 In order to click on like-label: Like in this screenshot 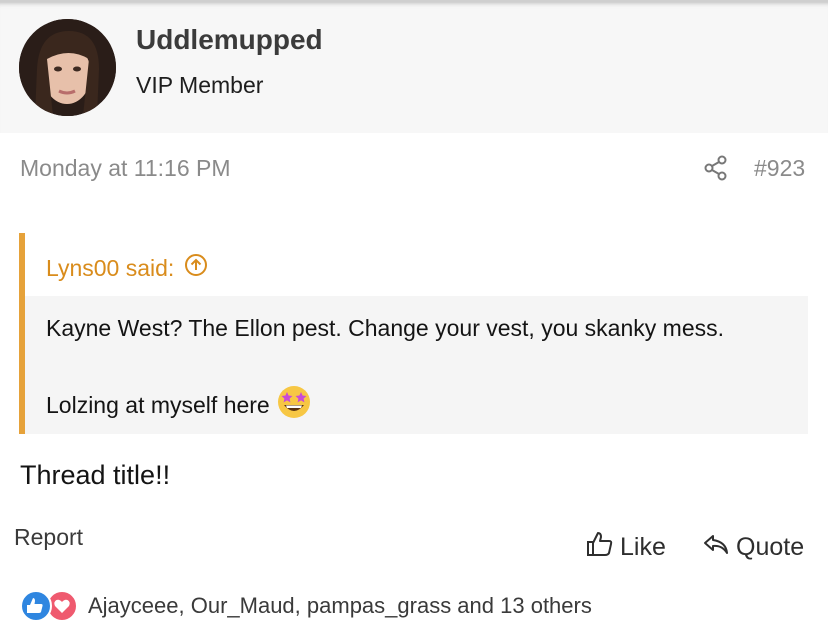, I will do `click(643, 547)`.